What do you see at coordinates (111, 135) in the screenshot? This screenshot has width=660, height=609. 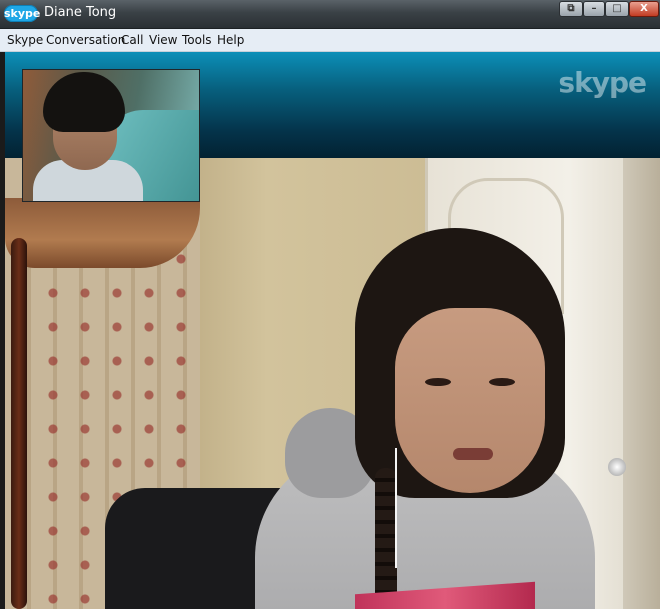 I see `self-view-video` at bounding box center [111, 135].